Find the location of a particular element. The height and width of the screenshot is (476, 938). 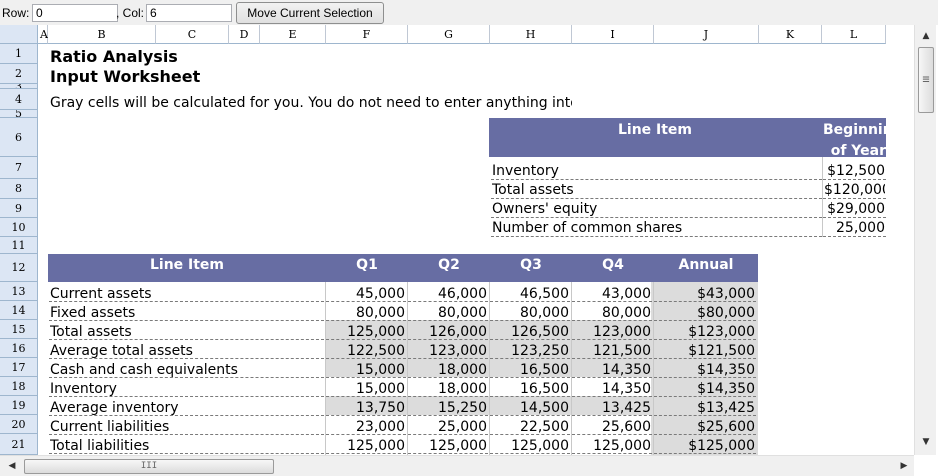

row-header-12: 12 is located at coordinates (19, 268).